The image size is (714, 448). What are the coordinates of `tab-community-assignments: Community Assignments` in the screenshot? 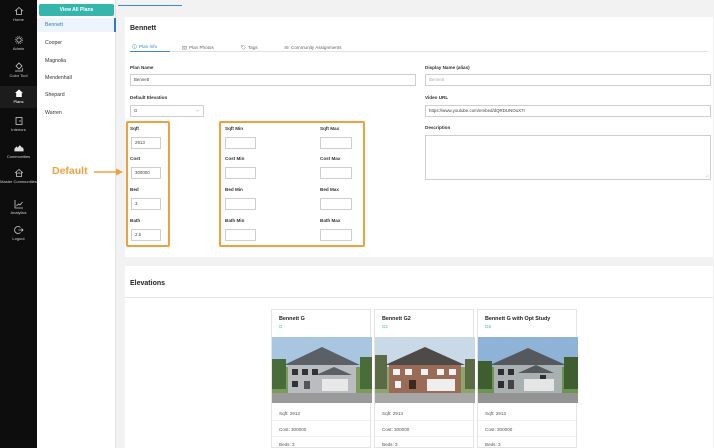 It's located at (313, 47).